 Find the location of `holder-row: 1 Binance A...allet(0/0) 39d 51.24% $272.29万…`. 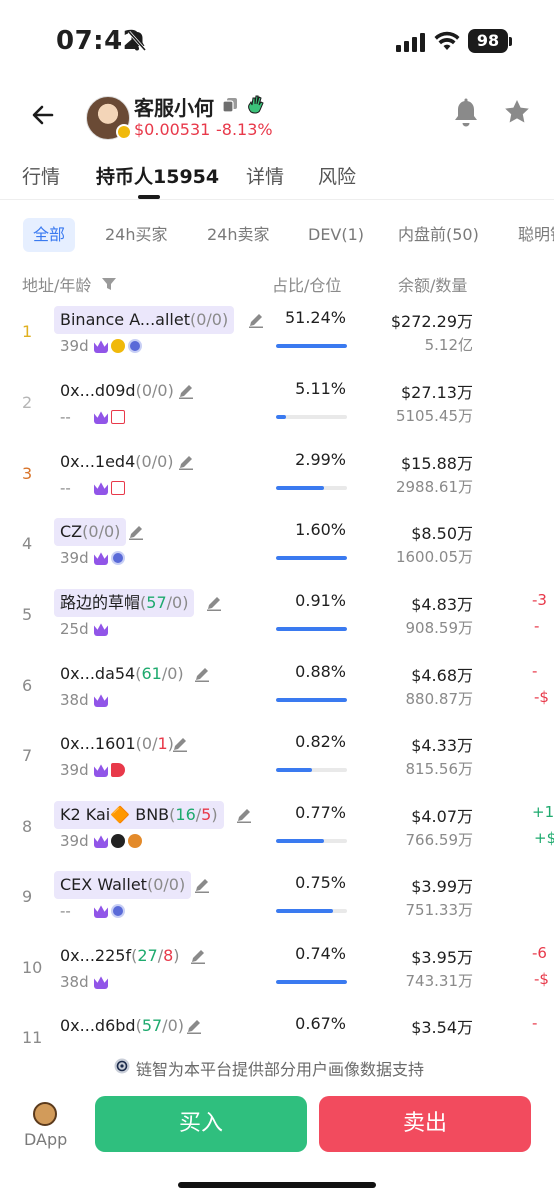

holder-row: 1 Binance A...allet(0/0) 39d 51.24% $272.29万… is located at coordinates (277, 341).